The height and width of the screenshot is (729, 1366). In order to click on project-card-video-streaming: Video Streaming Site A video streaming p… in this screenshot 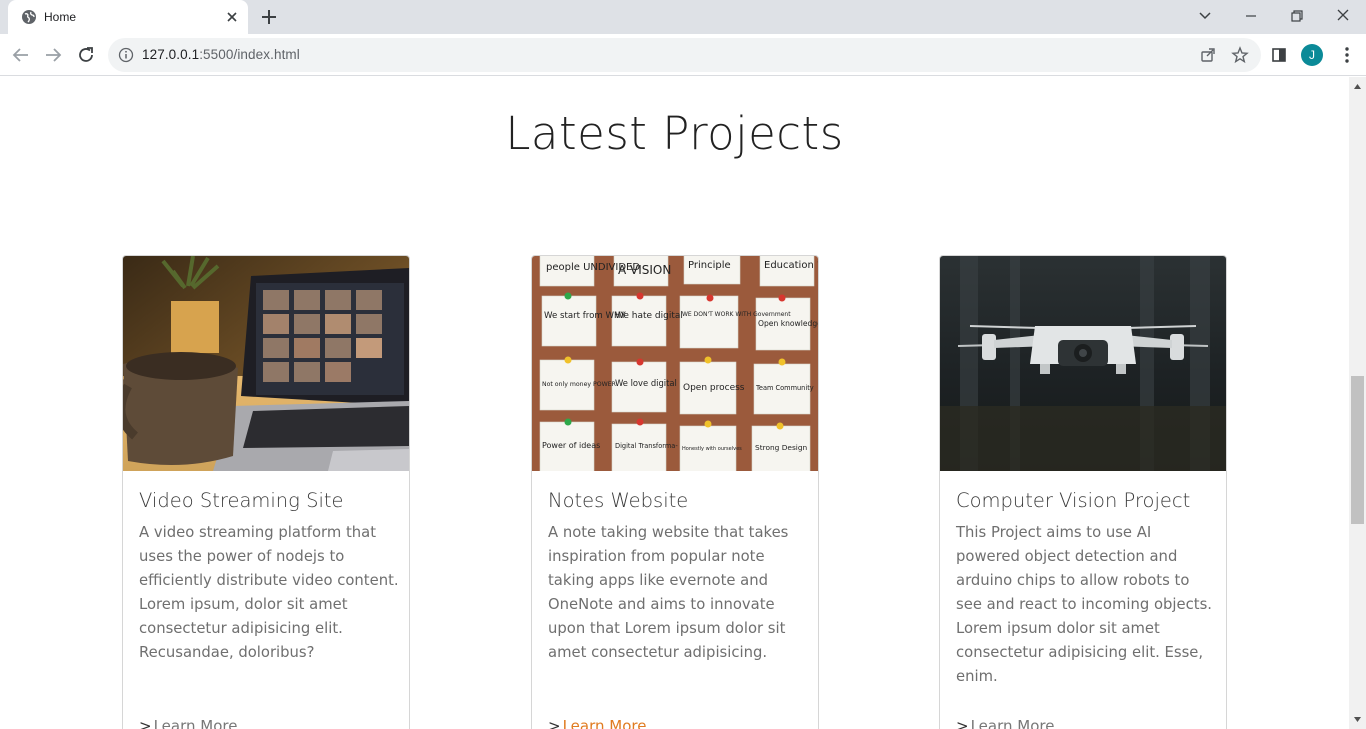, I will do `click(266, 492)`.